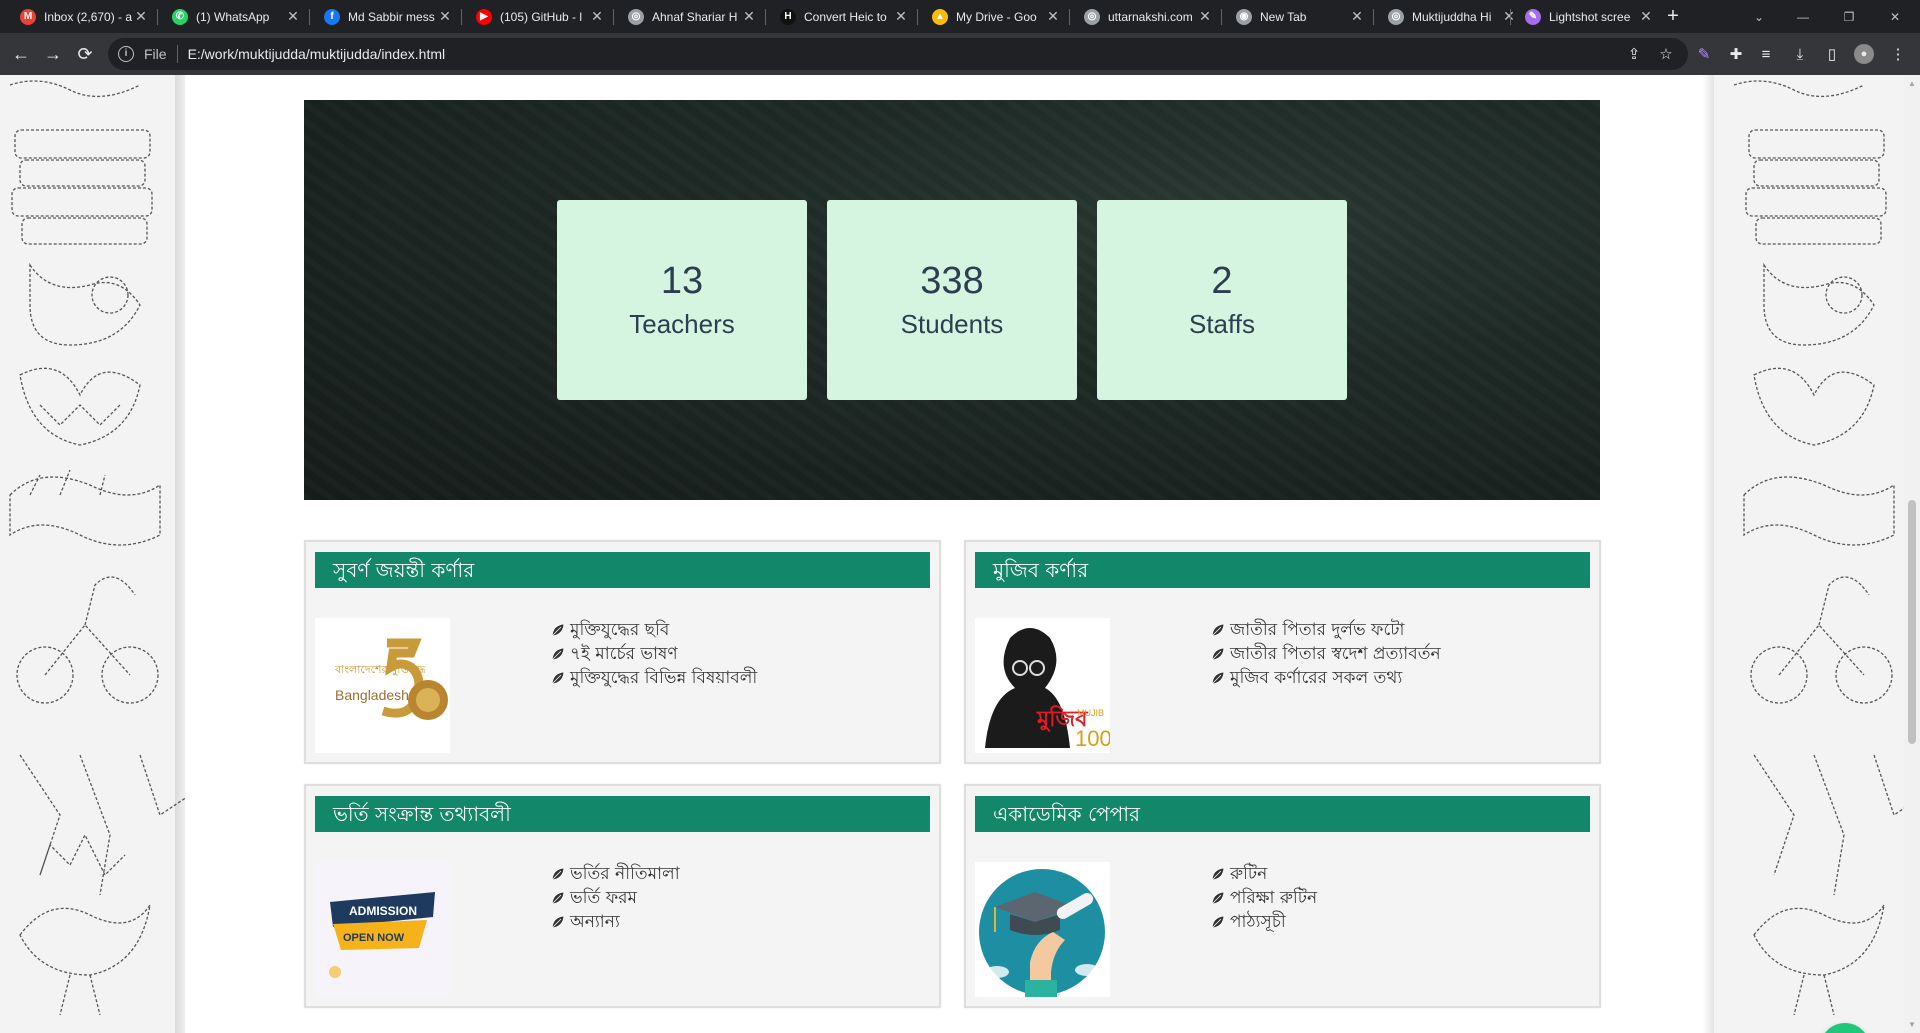  What do you see at coordinates (1766, 54) in the screenshot?
I see `reading-list-icon: ≡` at bounding box center [1766, 54].